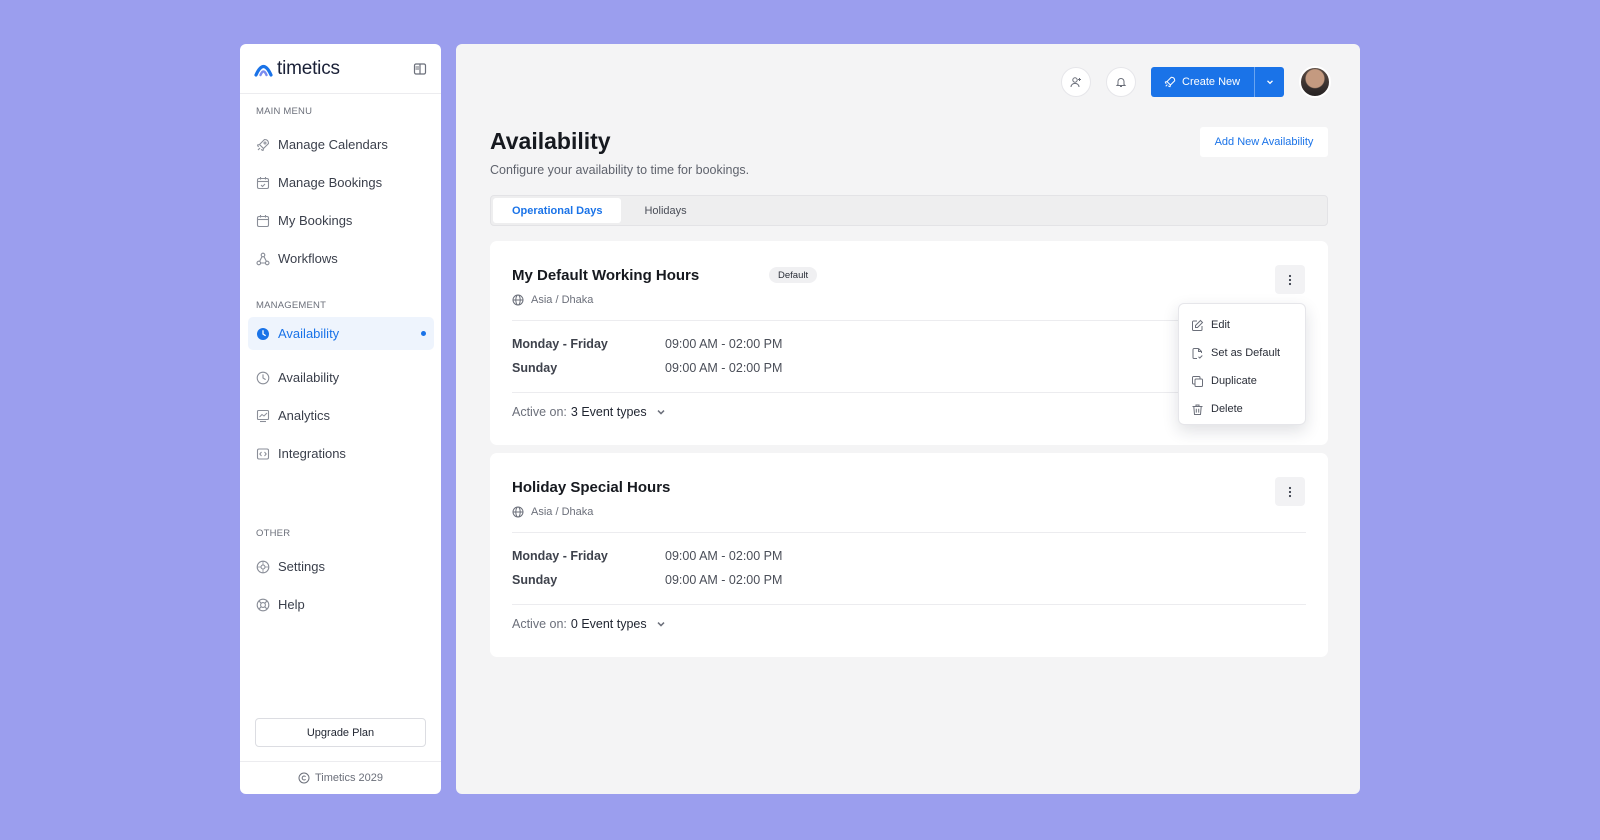 This screenshot has height=840, width=1600. I want to click on footer-text: Timetics 2029, so click(349, 778).